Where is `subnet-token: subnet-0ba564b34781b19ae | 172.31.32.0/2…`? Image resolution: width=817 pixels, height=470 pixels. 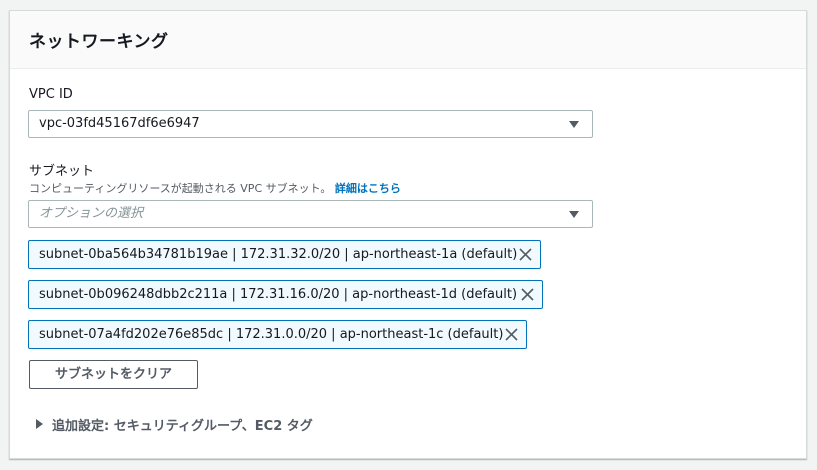 subnet-token: subnet-0ba564b34781b19ae | 172.31.32.0/2… is located at coordinates (284, 254).